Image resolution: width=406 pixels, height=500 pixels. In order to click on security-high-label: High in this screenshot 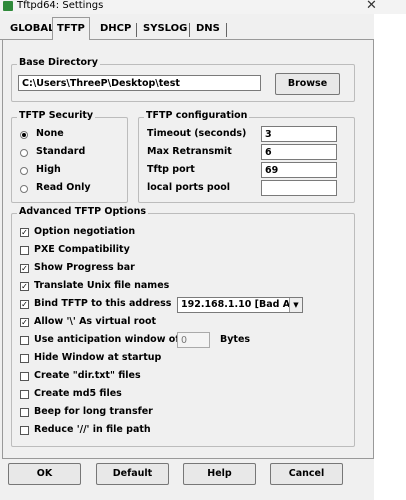, I will do `click(48, 169)`.